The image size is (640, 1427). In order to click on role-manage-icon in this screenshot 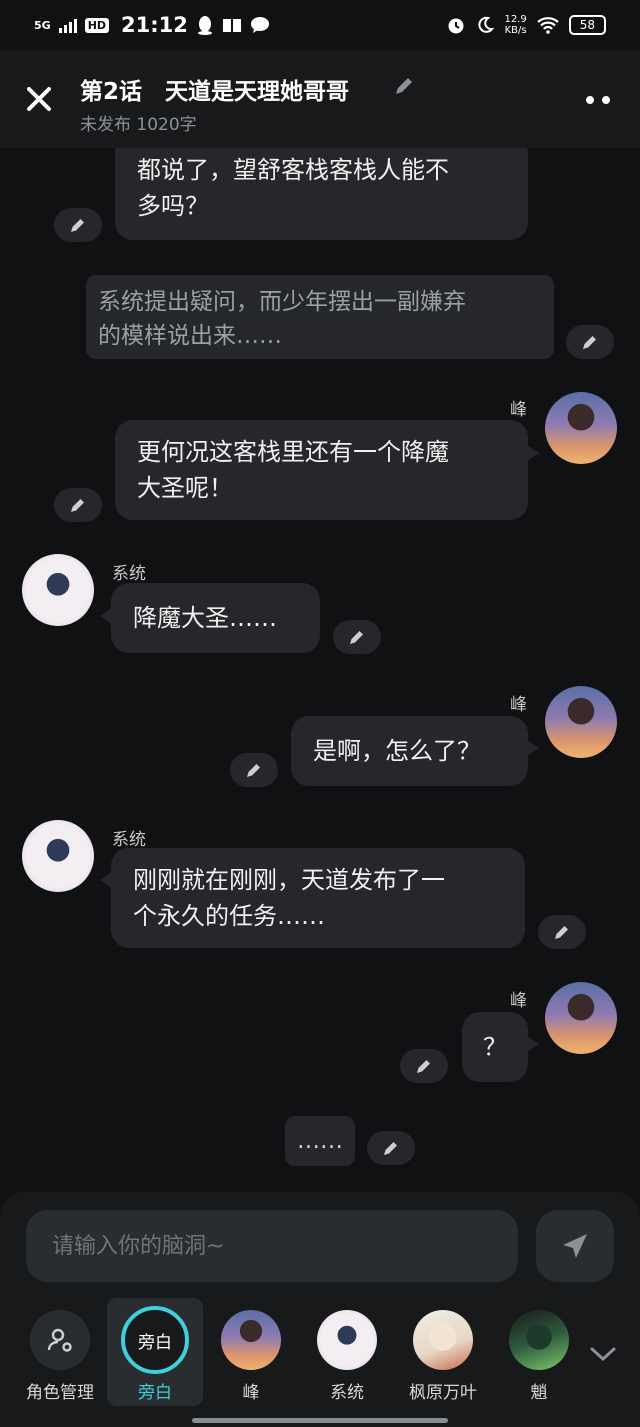, I will do `click(60, 1340)`.